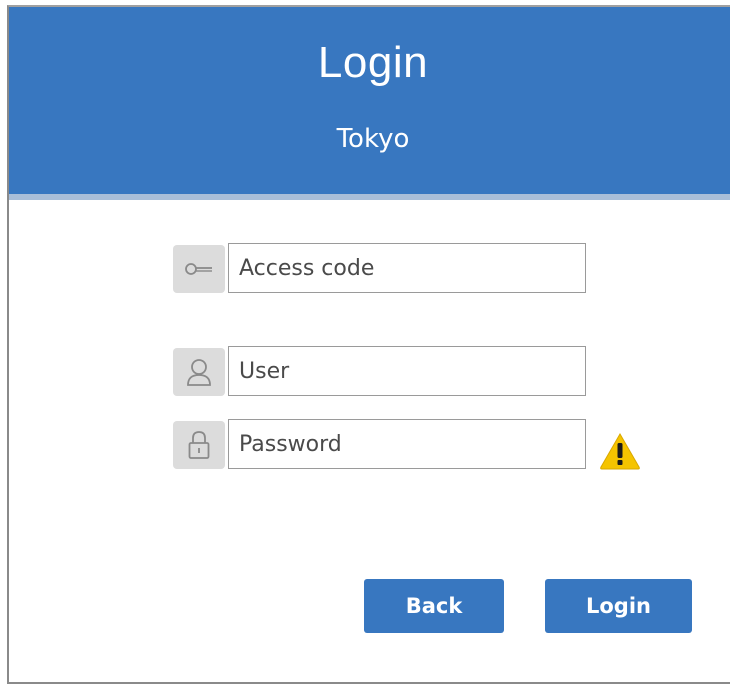  I want to click on back-button: Back, so click(434, 606).